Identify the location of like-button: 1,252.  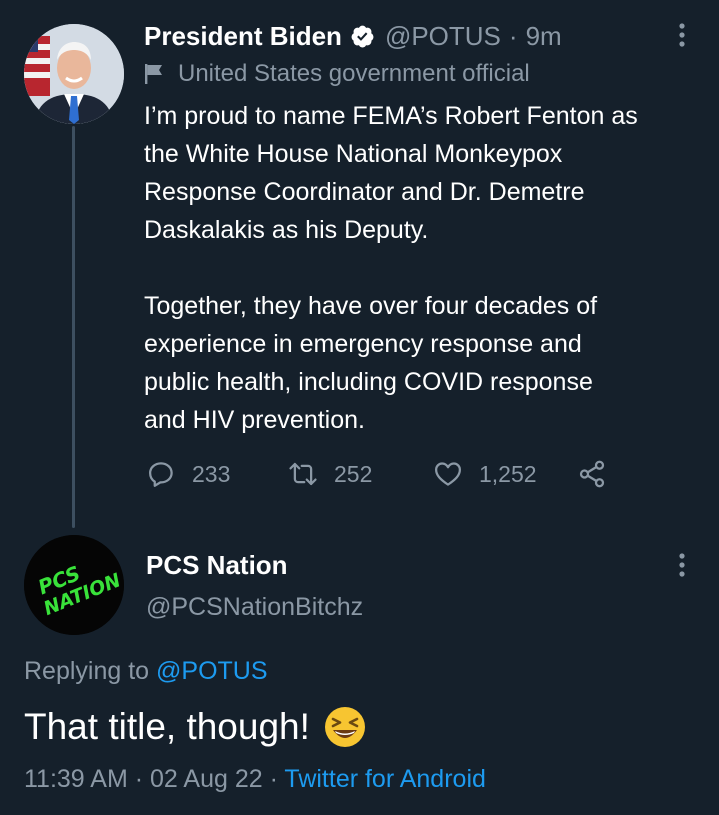
(505, 474).